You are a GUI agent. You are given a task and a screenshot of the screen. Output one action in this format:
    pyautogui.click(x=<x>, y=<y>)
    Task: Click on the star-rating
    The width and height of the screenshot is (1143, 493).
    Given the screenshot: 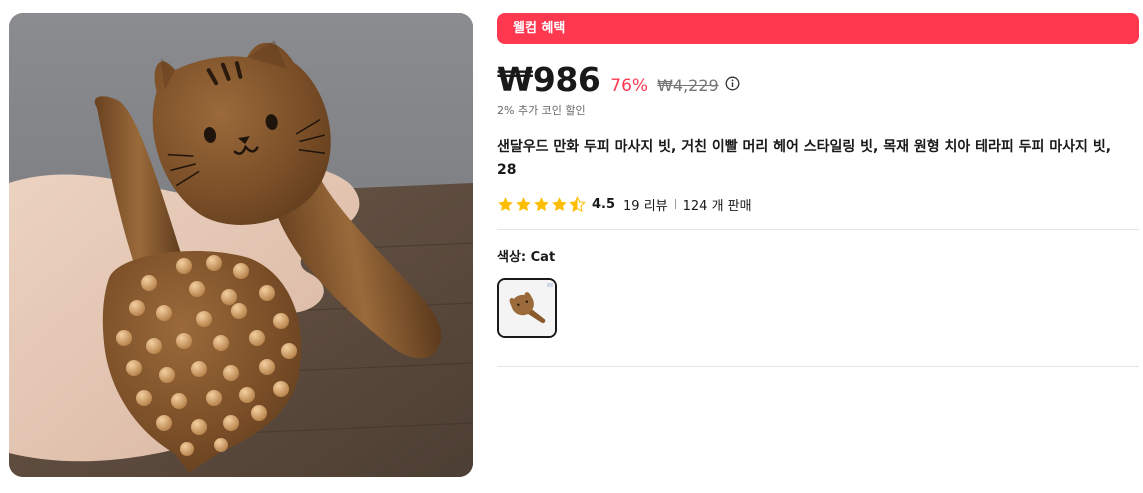 What is the action you would take?
    pyautogui.click(x=541, y=204)
    